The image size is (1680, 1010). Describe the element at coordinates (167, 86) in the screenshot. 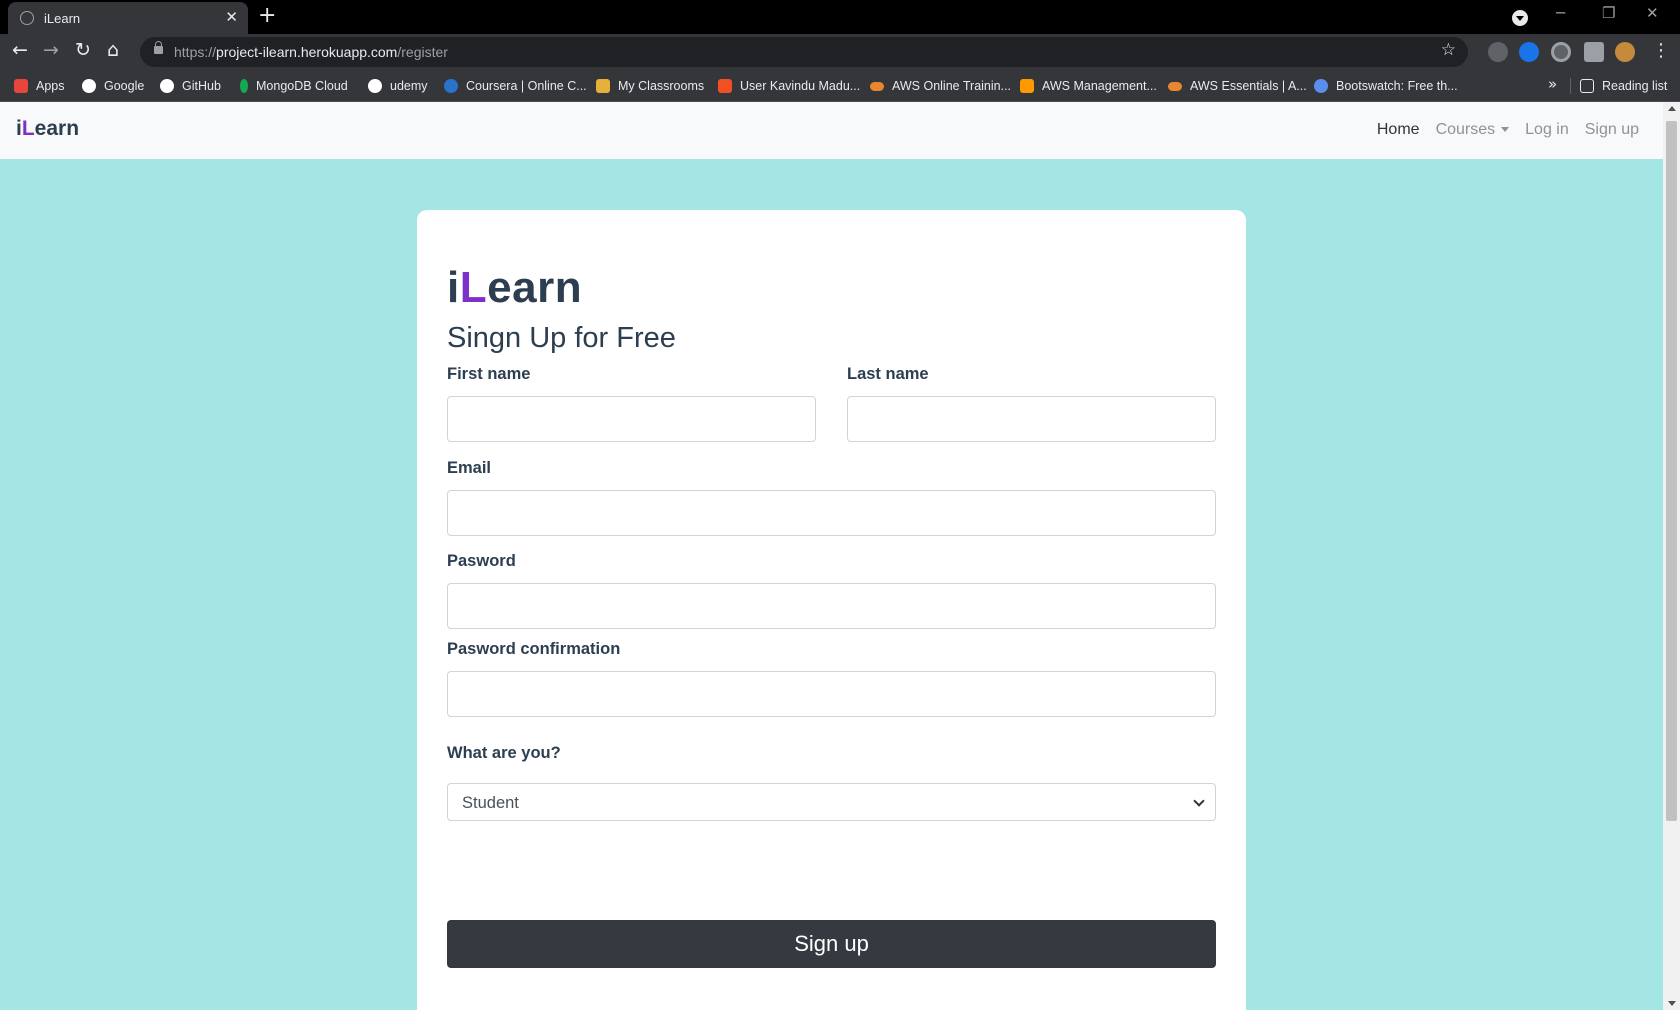

I see `github-icon` at that location.